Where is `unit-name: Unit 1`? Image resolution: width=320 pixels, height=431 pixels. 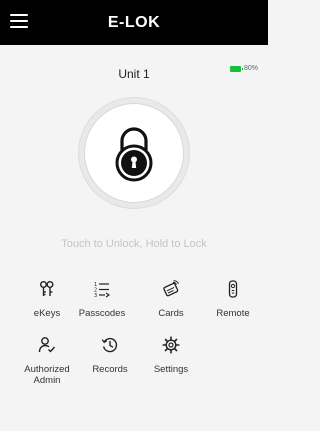
unit-name: Unit 1 is located at coordinates (134, 74).